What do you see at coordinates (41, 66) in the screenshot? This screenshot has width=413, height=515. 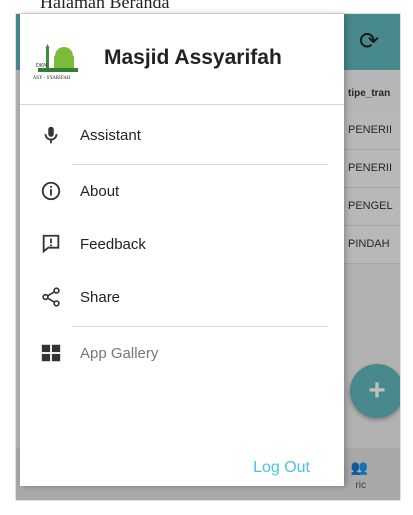 I see `svg-text: DKM` at bounding box center [41, 66].